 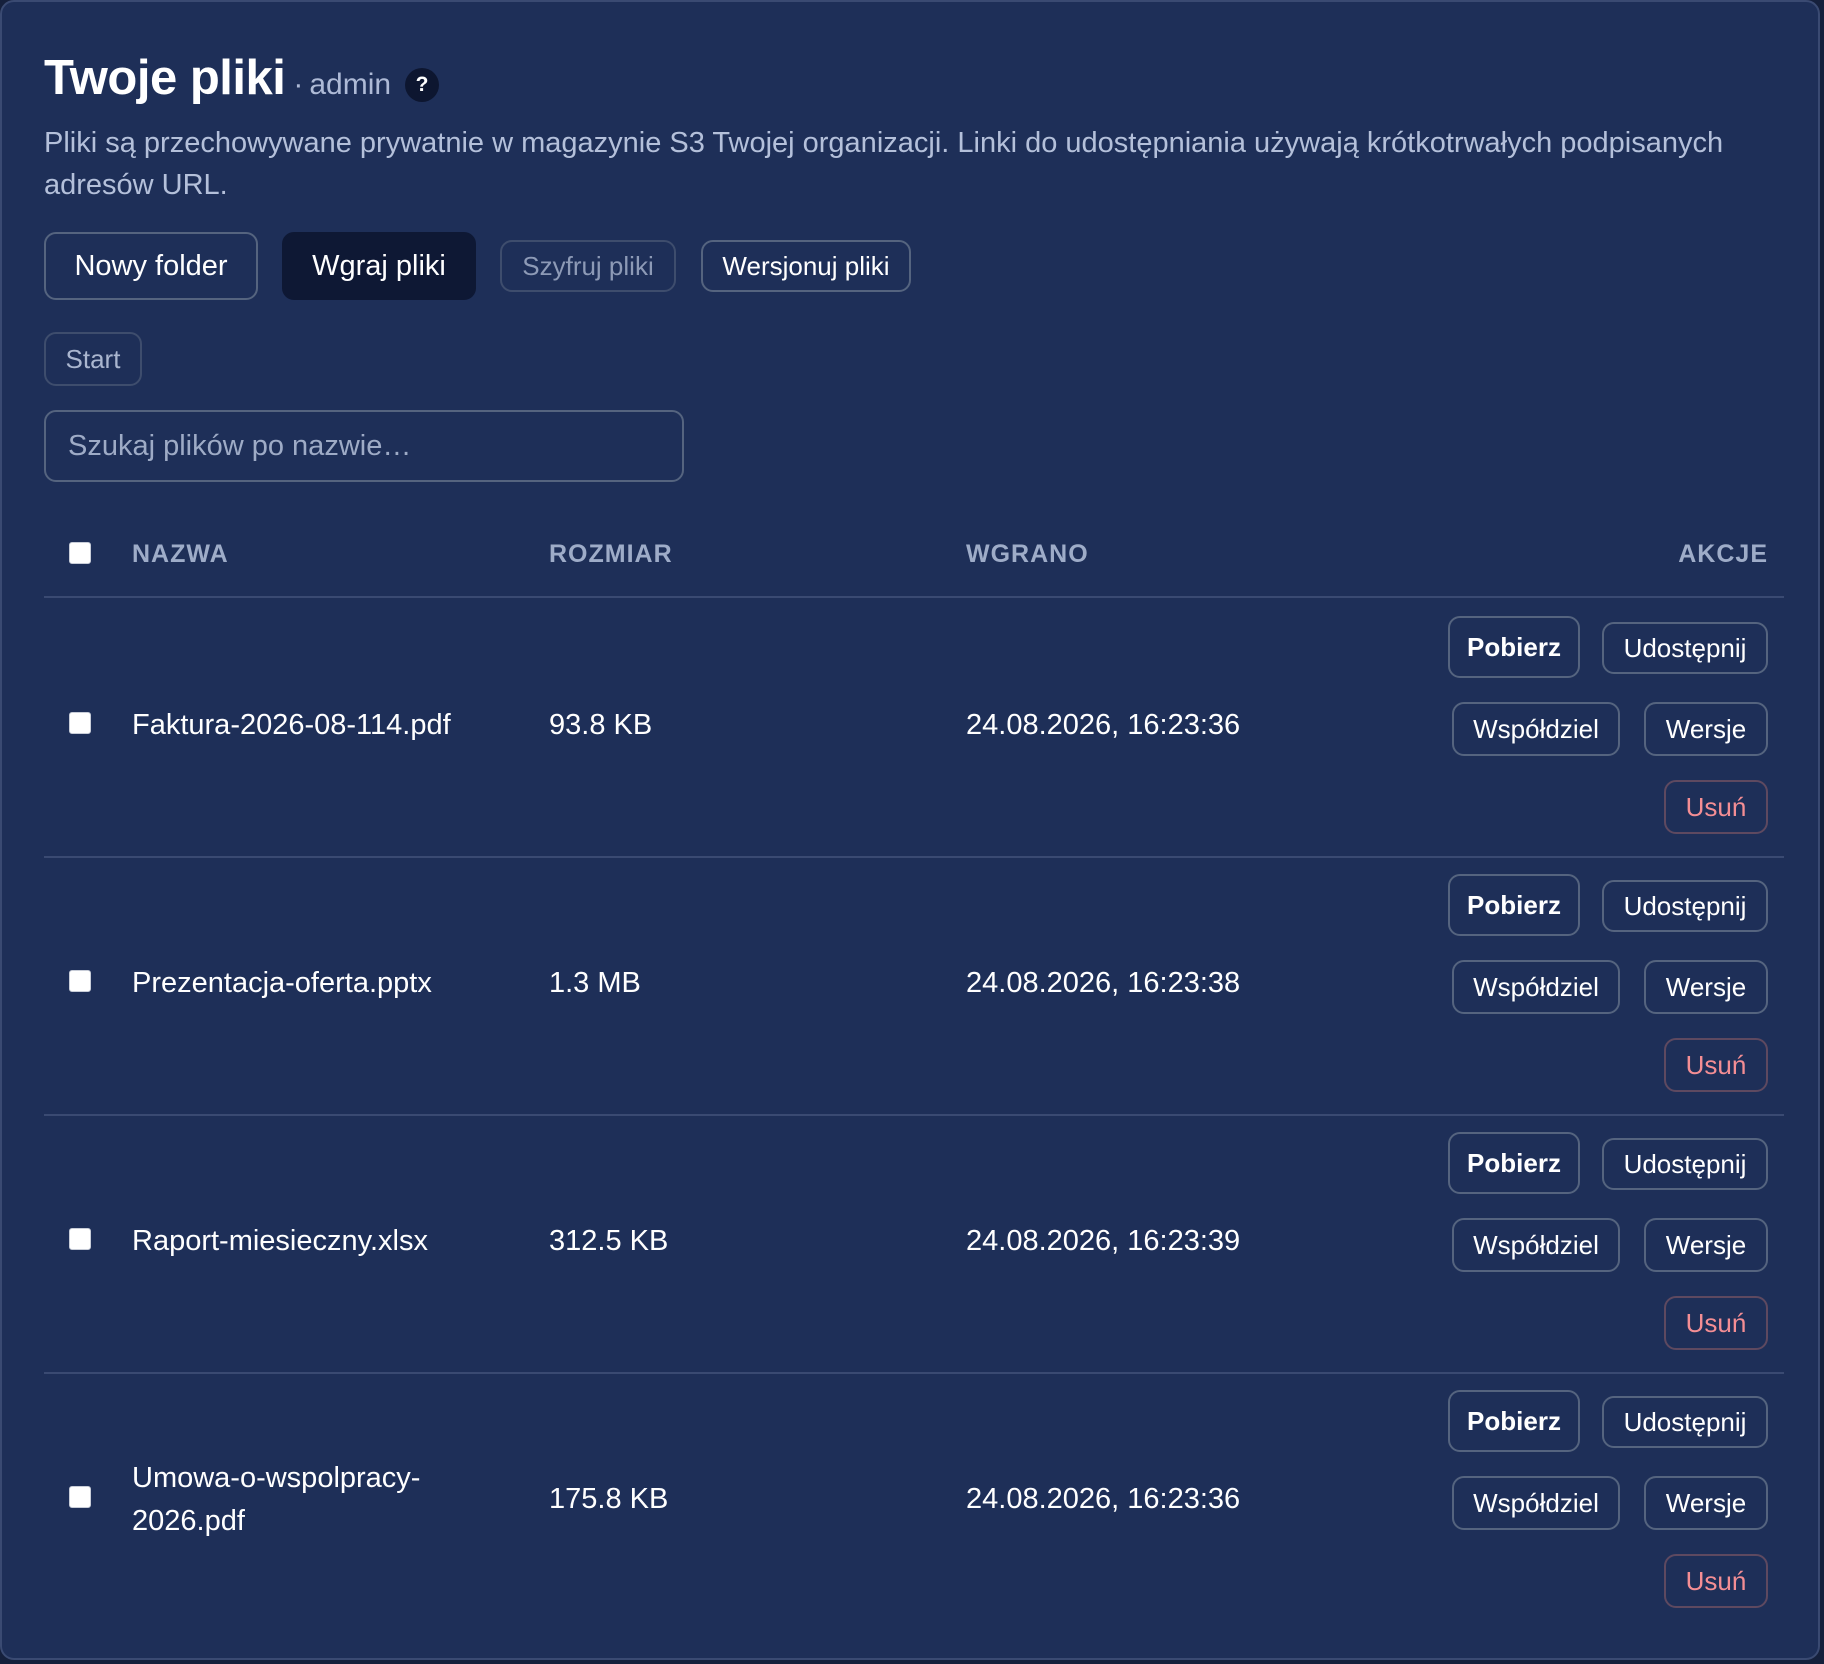 I want to click on help-icon: ?, so click(x=422, y=85).